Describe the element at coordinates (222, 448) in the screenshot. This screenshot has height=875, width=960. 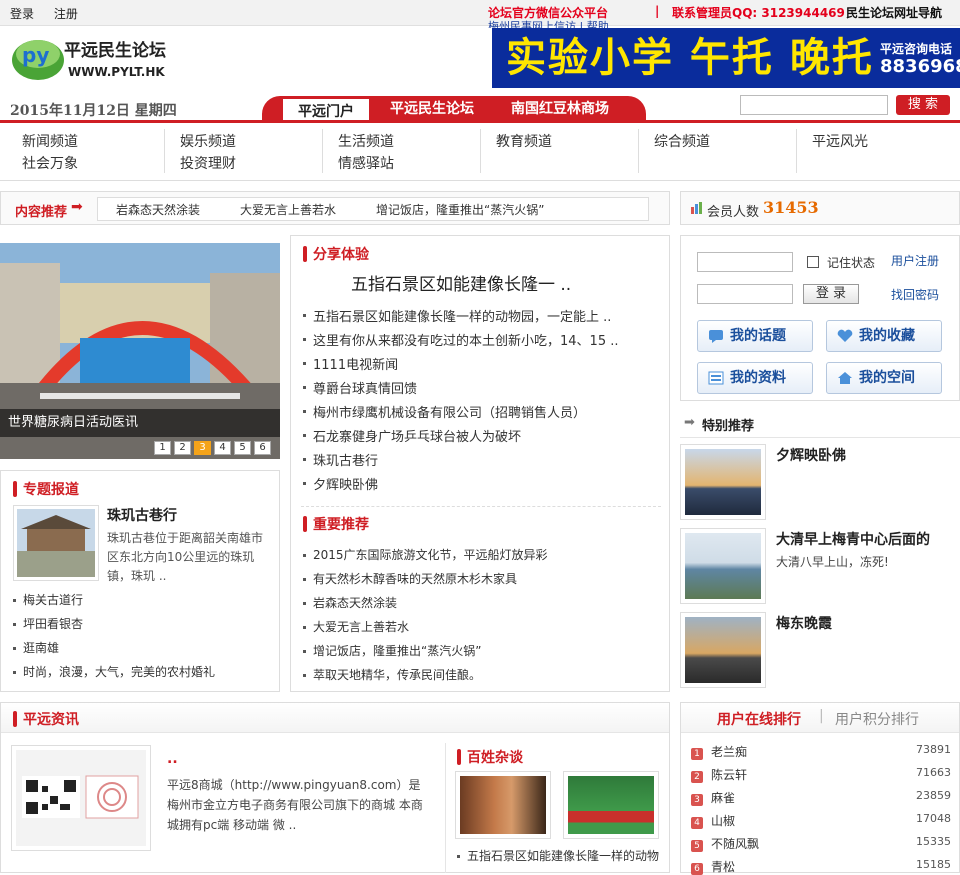
I see `slide-page-button: 4` at that location.